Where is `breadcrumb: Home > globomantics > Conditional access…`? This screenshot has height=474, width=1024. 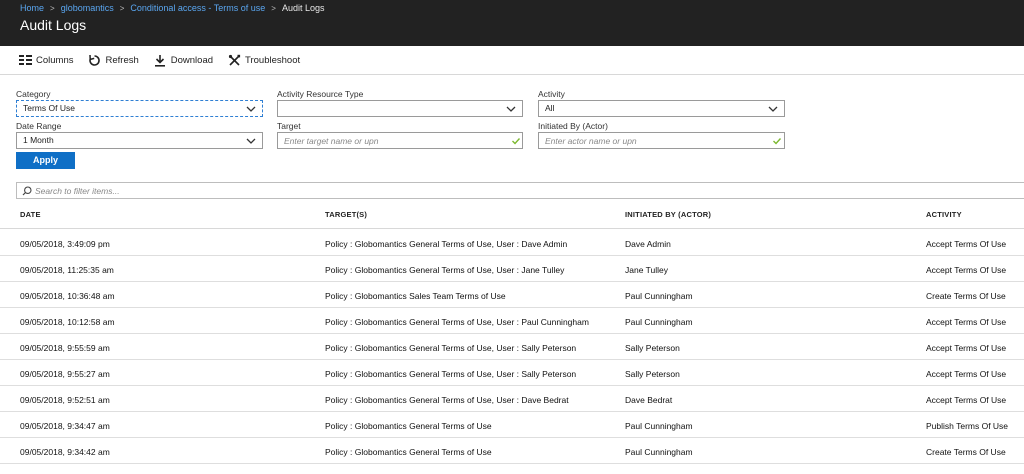 breadcrumb: Home > globomantics > Conditional access… is located at coordinates (172, 8).